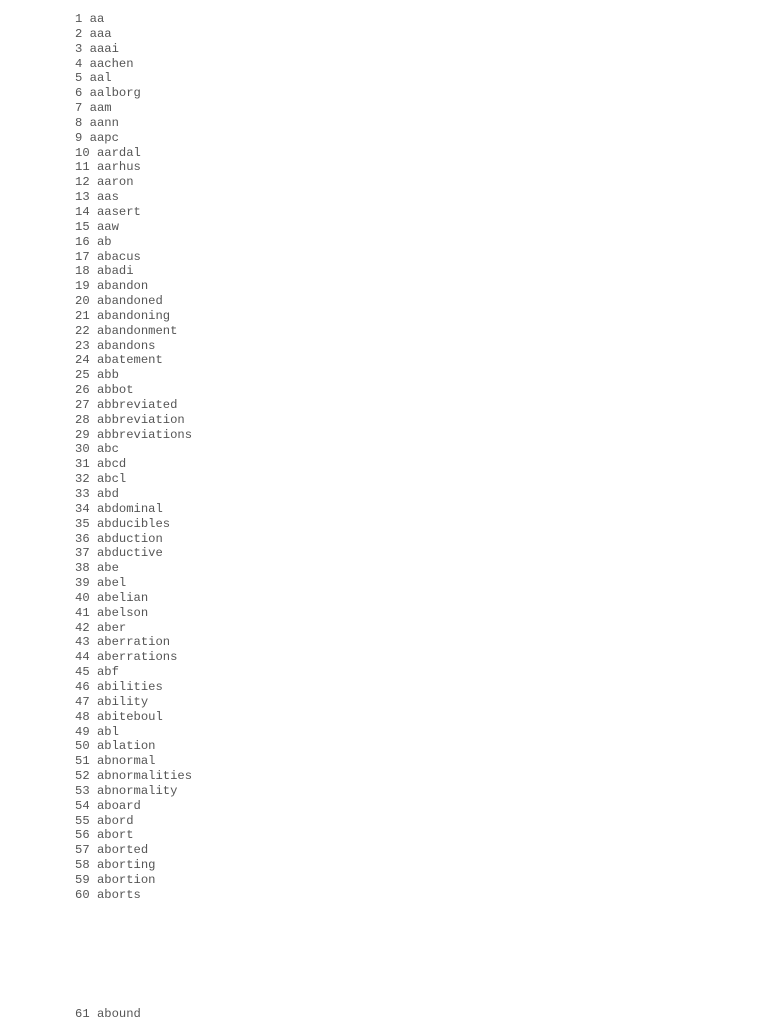 The height and width of the screenshot is (1024, 768). I want to click on word-text: aalborg, so click(115, 93).